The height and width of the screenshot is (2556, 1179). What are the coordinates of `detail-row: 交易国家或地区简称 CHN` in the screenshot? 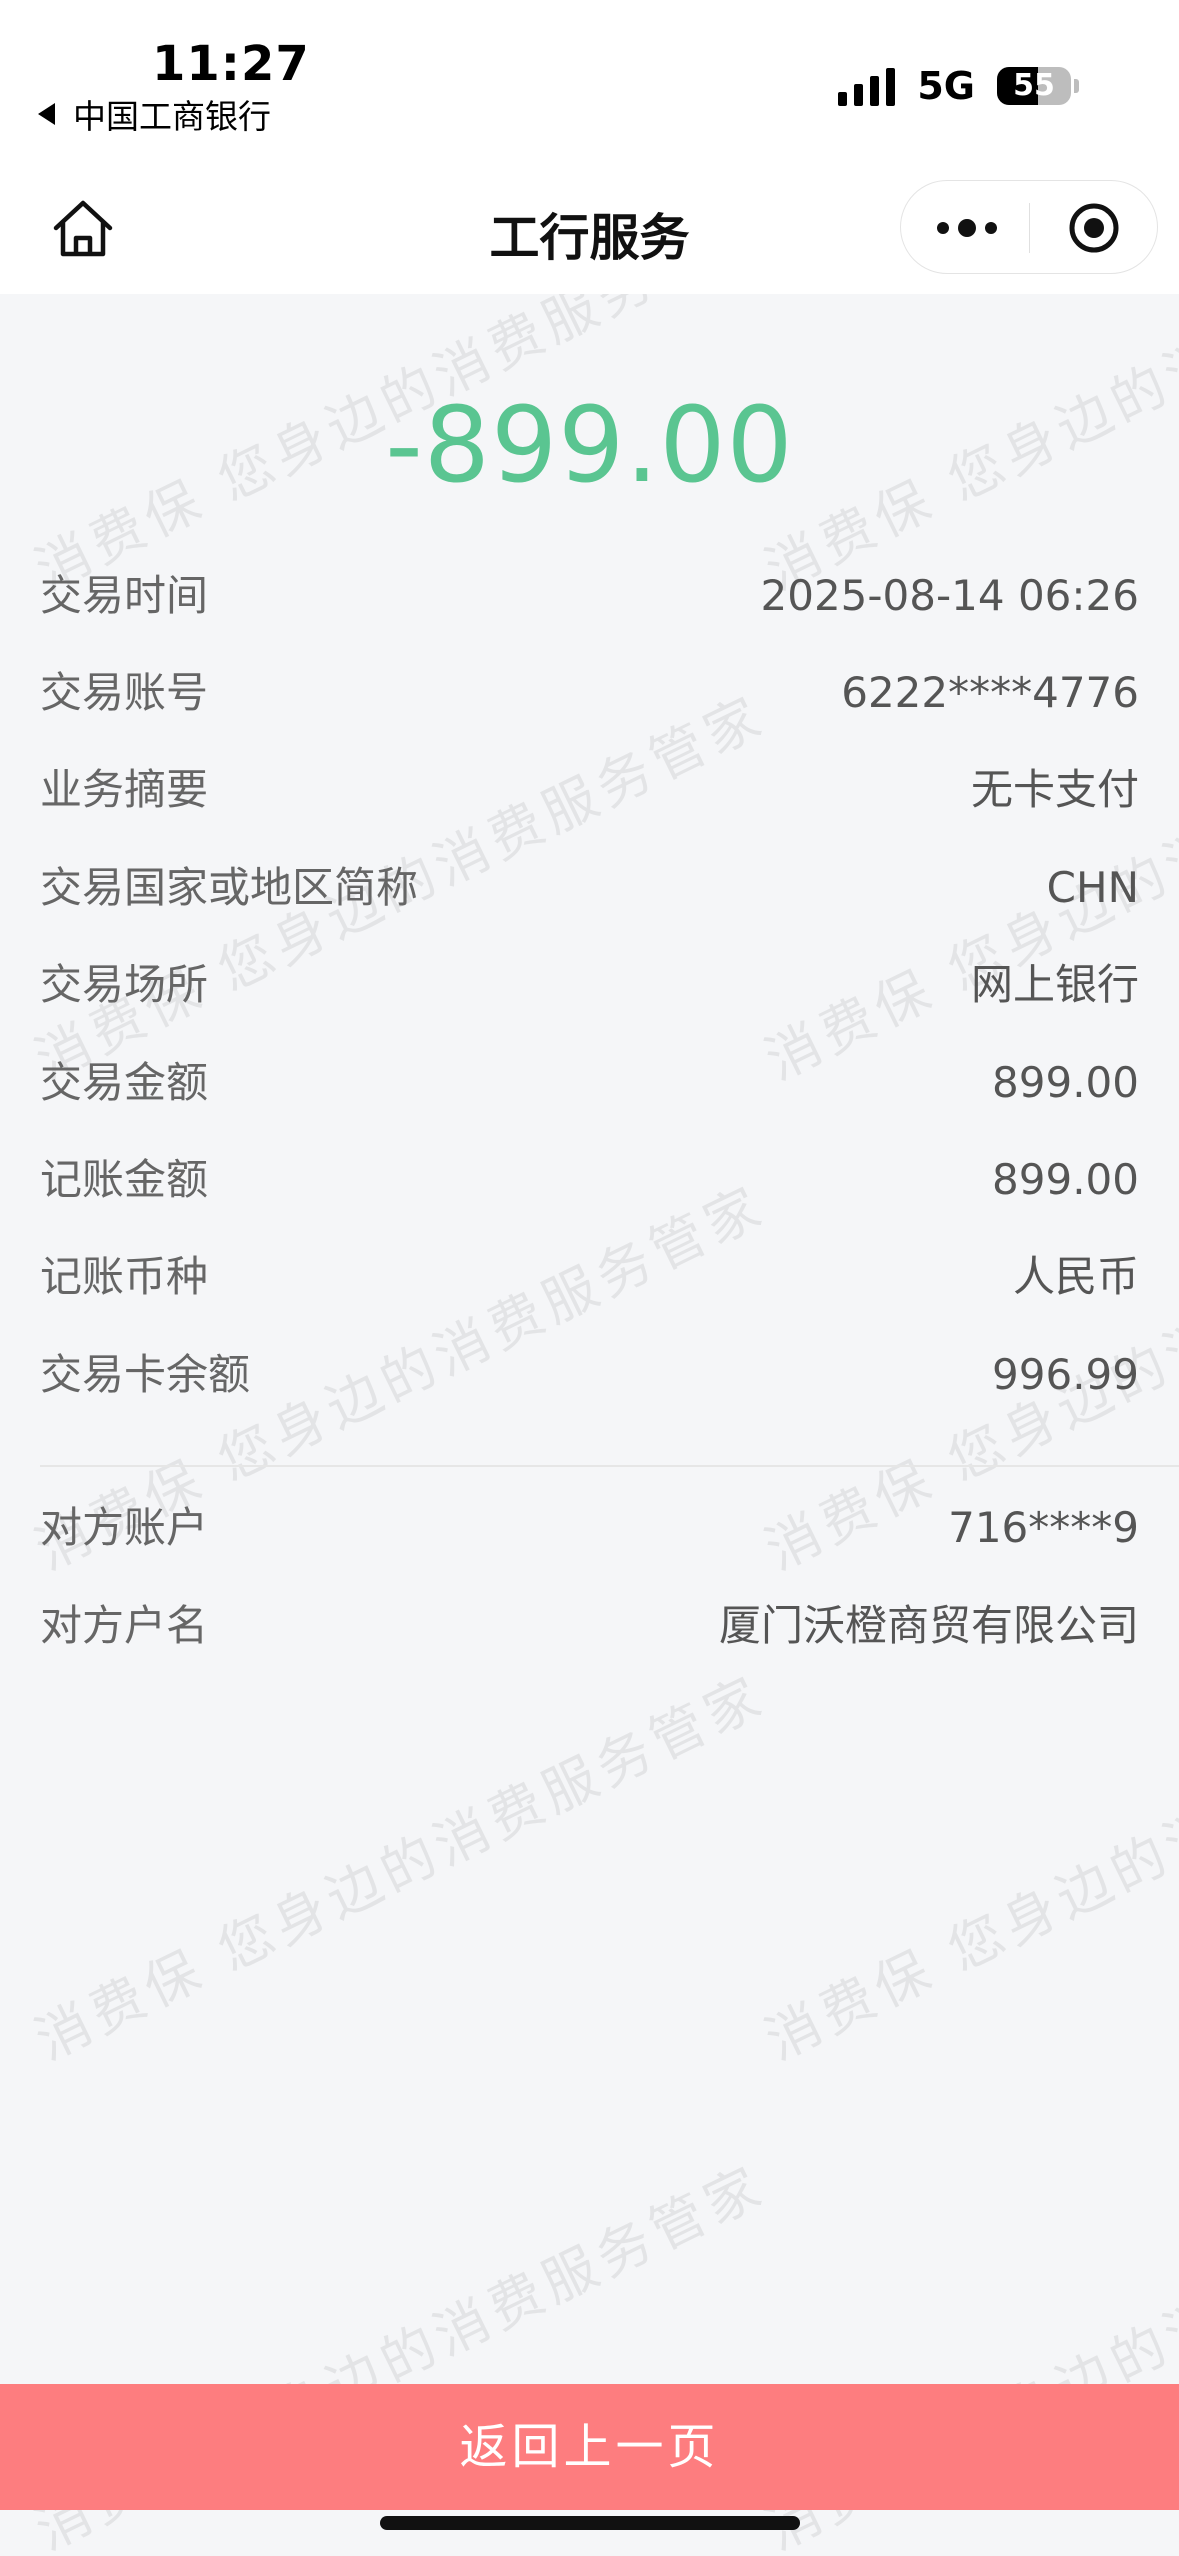 It's located at (589, 888).